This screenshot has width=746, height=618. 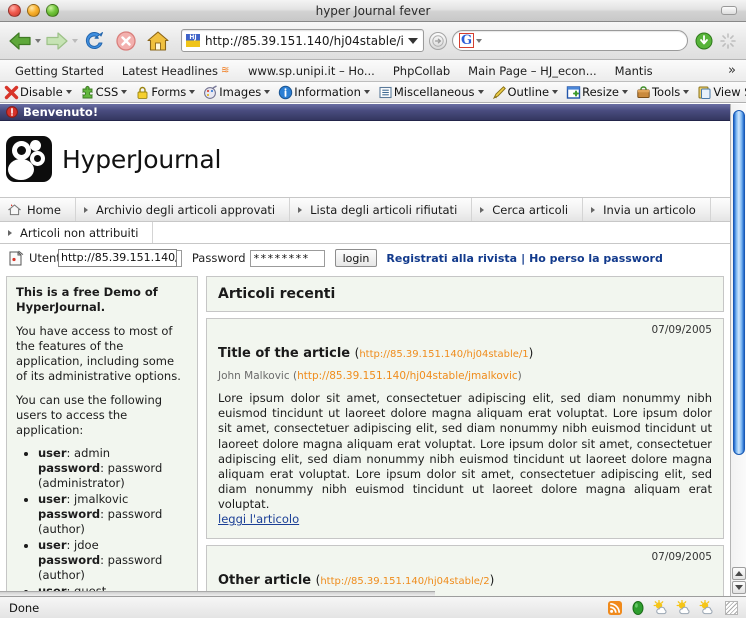 What do you see at coordinates (479, 40) in the screenshot?
I see `search-engine-caret-icon` at bounding box center [479, 40].